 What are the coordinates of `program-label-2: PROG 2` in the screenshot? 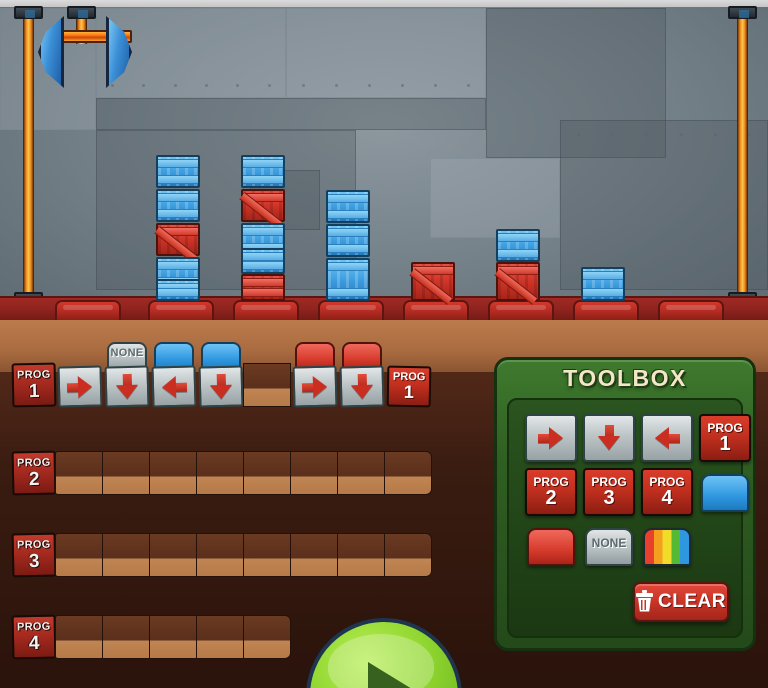 It's located at (34, 473).